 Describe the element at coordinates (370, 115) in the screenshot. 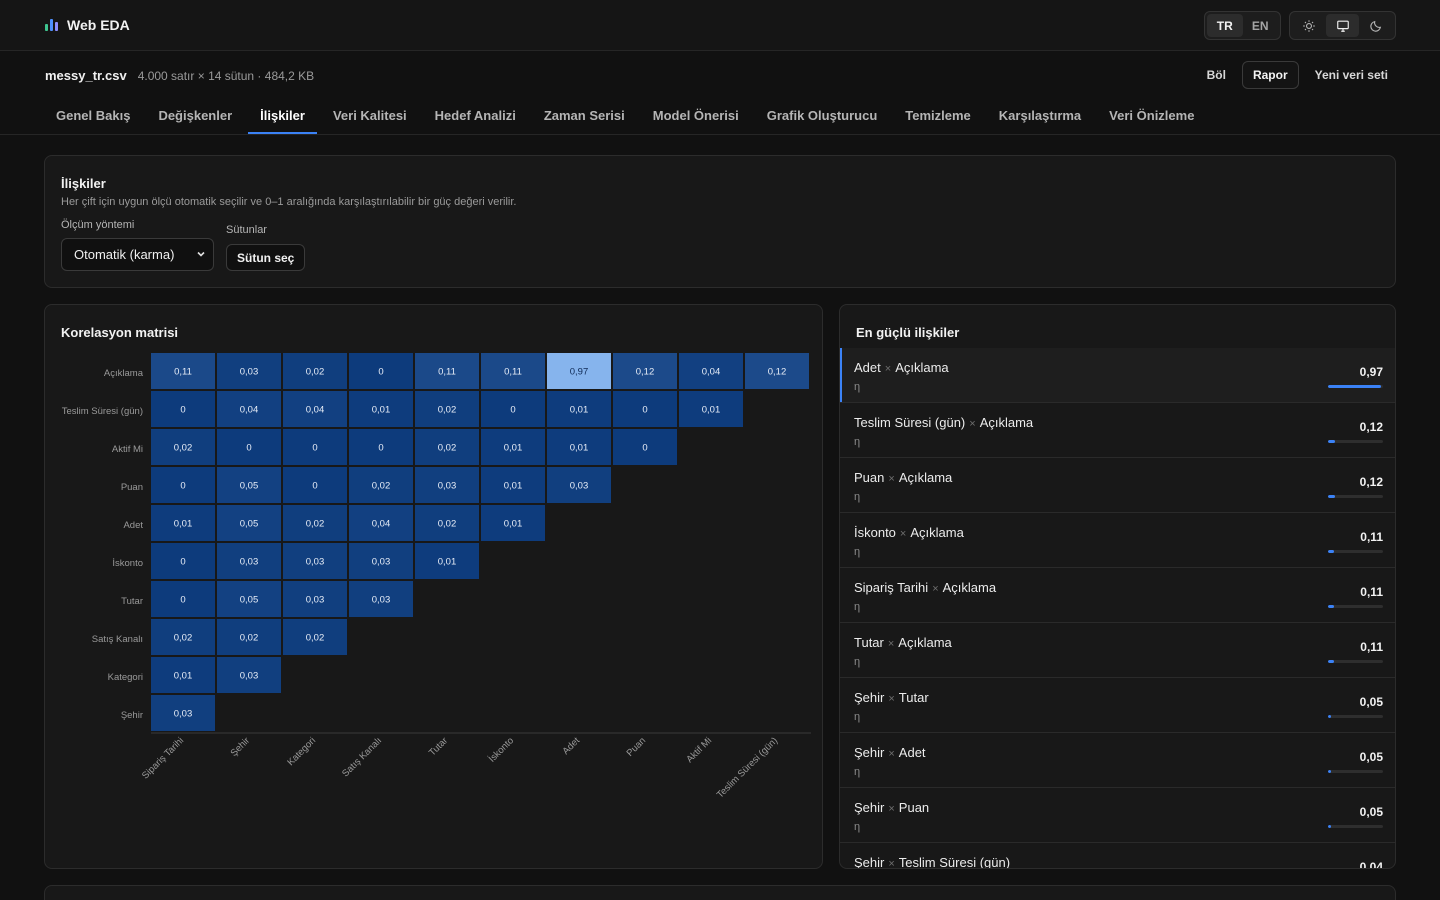

I see `tab-data-quality: Veri Kalitesi` at that location.